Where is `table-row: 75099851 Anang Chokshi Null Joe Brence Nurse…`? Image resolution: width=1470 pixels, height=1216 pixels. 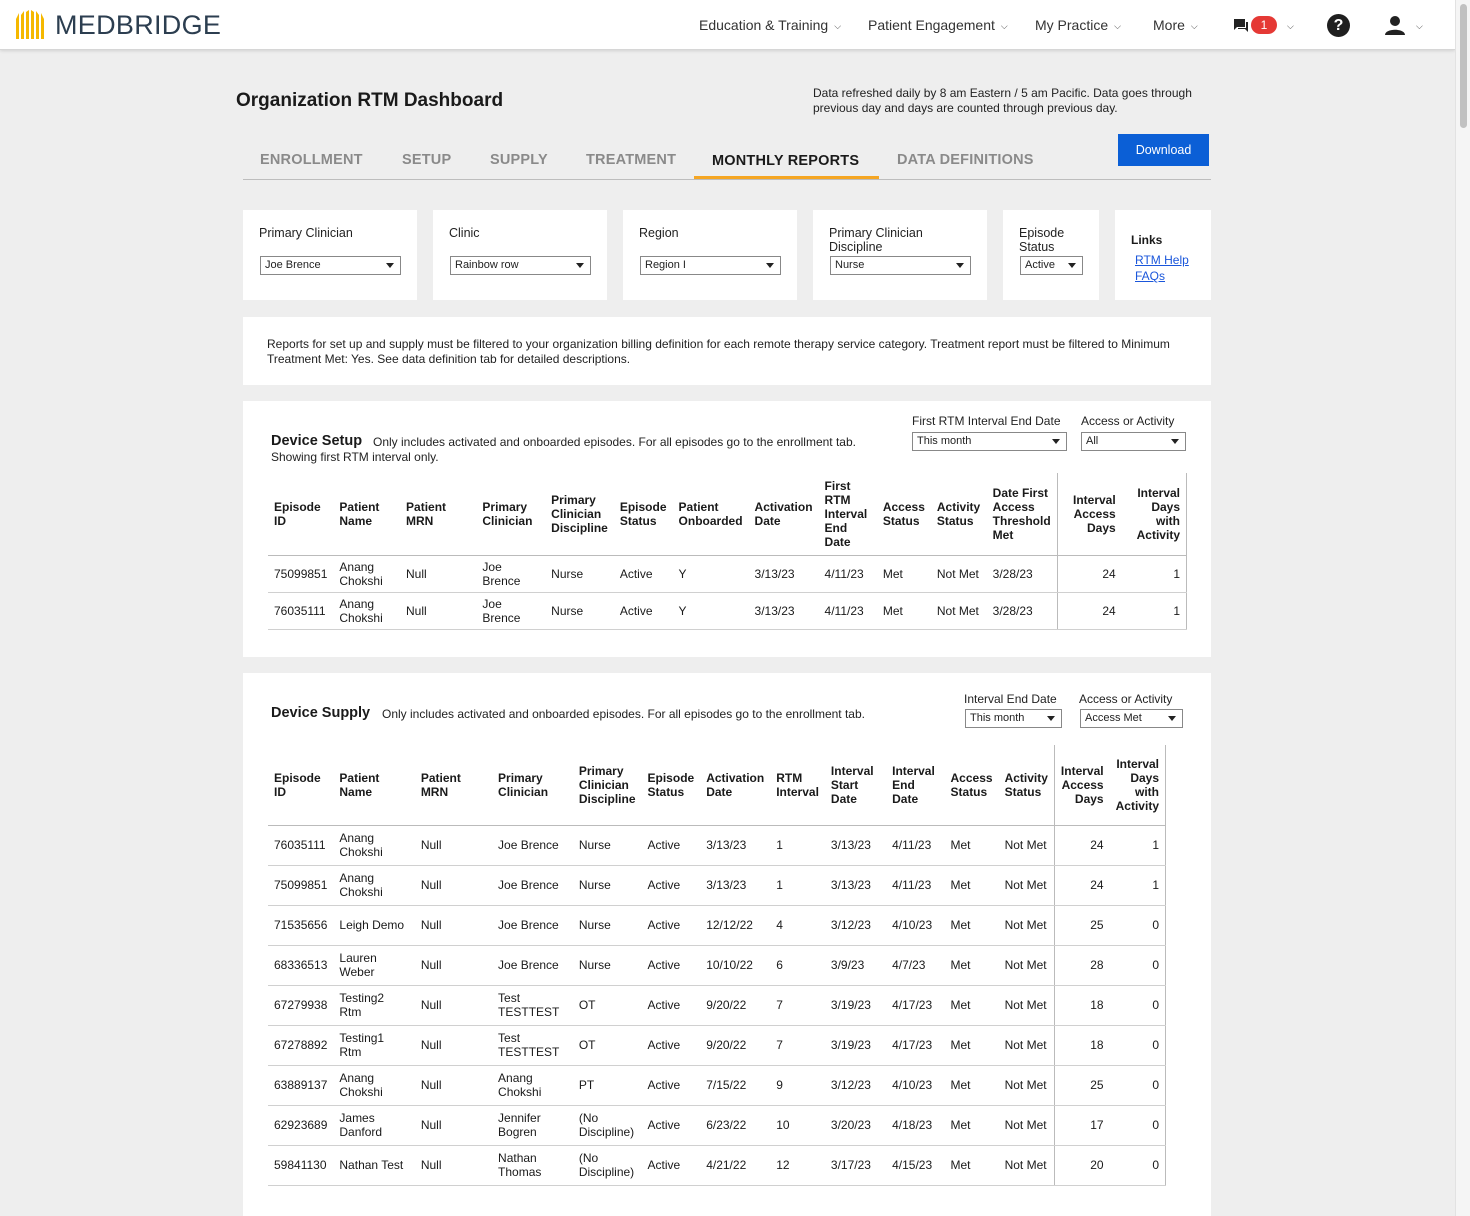 table-row: 75099851 Anang Chokshi Null Joe Brence Nurse… is located at coordinates (717, 885).